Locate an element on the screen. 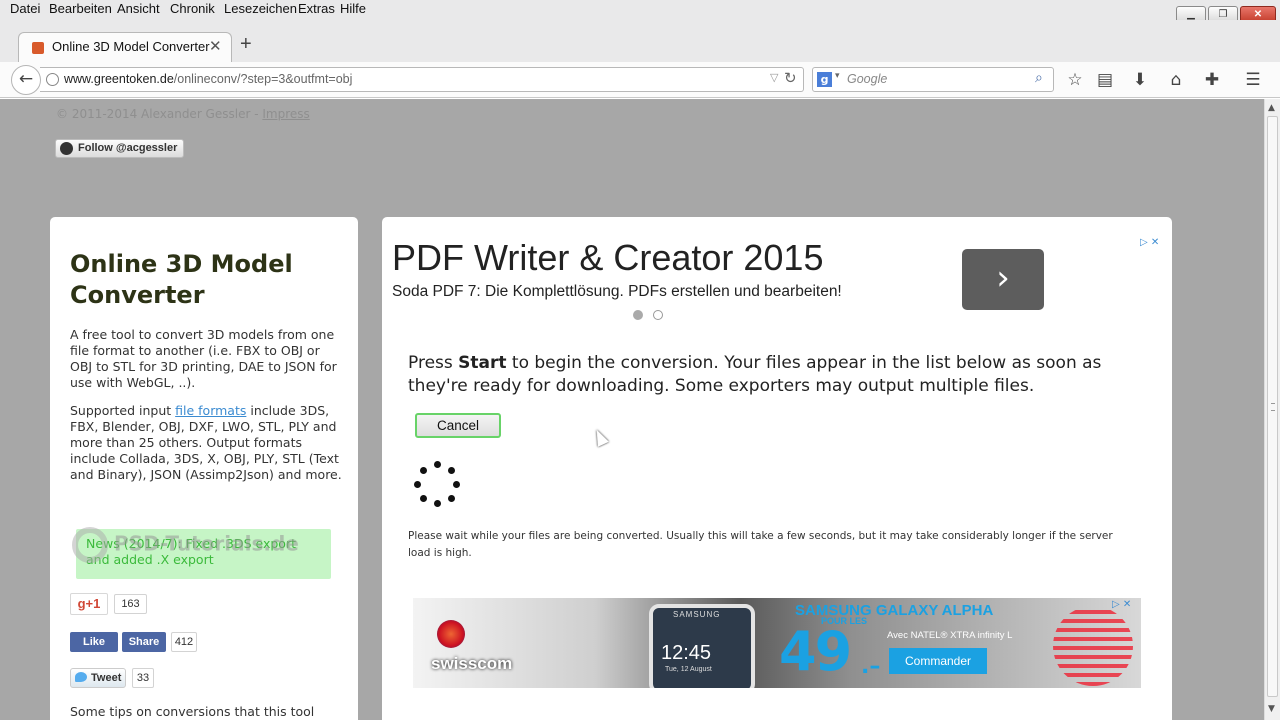 This screenshot has height=720, width=1280. menu-datei: Datei is located at coordinates (25, 8).